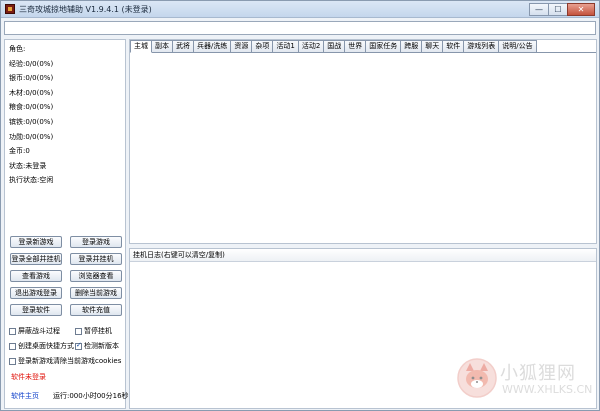 This screenshot has width=600, height=411. Describe the element at coordinates (101, 346) in the screenshot. I see `check-update-label: 检测新版本` at that location.